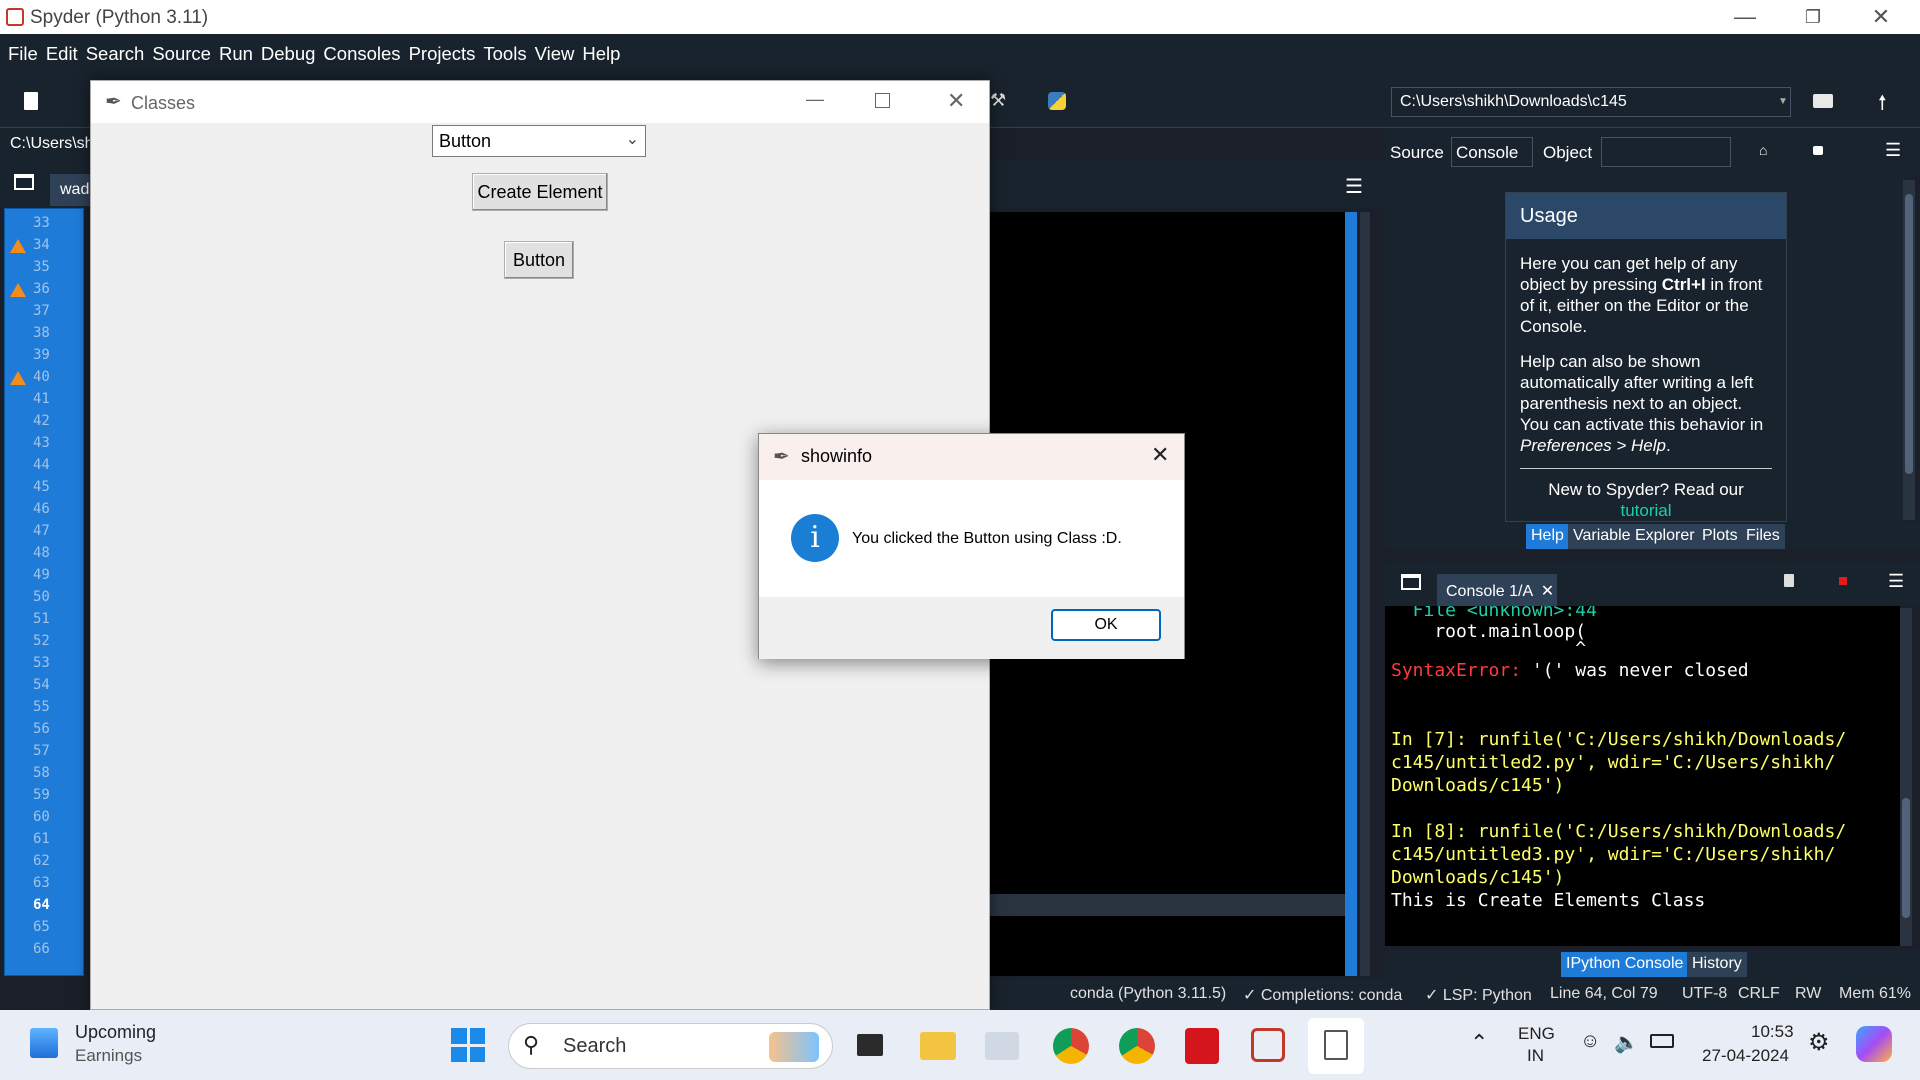  I want to click on editor-options-menu-icon: ☰, so click(1354, 186).